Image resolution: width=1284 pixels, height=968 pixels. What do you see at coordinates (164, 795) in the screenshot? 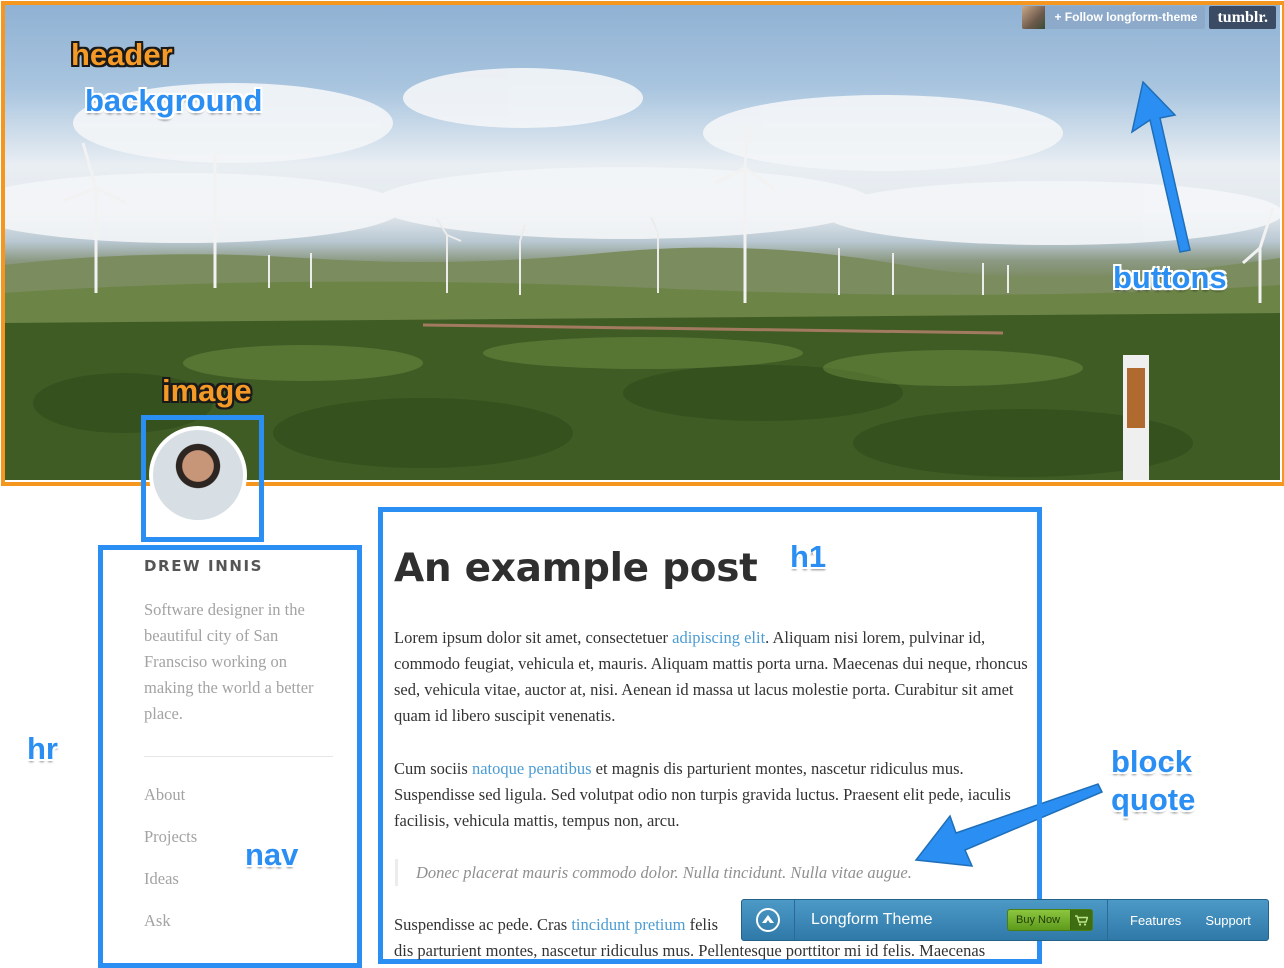
I see `nav-item-about: About` at bounding box center [164, 795].